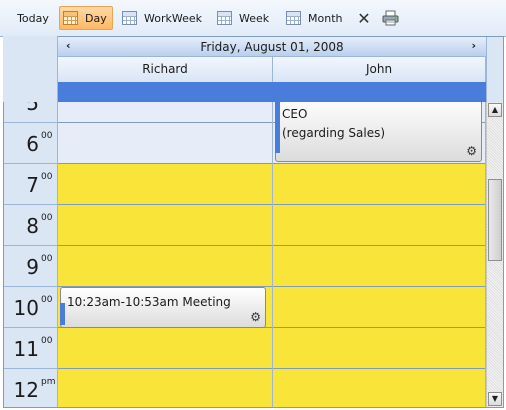 This screenshot has height=410, width=506. What do you see at coordinates (495, 220) in the screenshot?
I see `scroll-thumb` at bounding box center [495, 220].